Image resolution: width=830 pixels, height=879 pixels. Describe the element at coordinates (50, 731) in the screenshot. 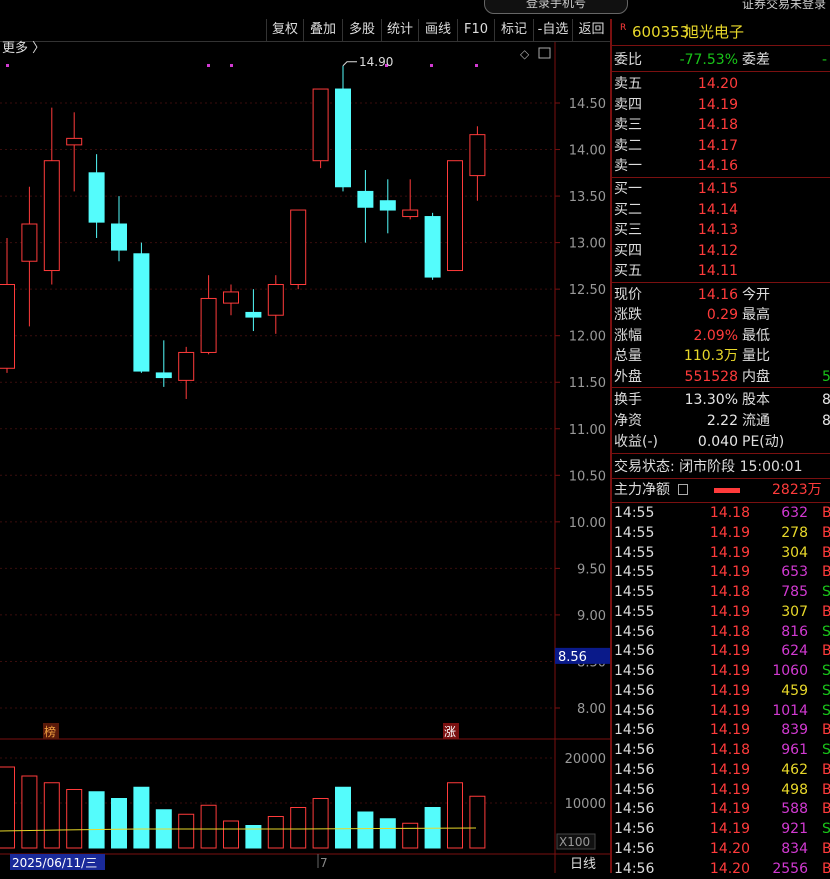

I see `rank-badge-label: 榜` at that location.